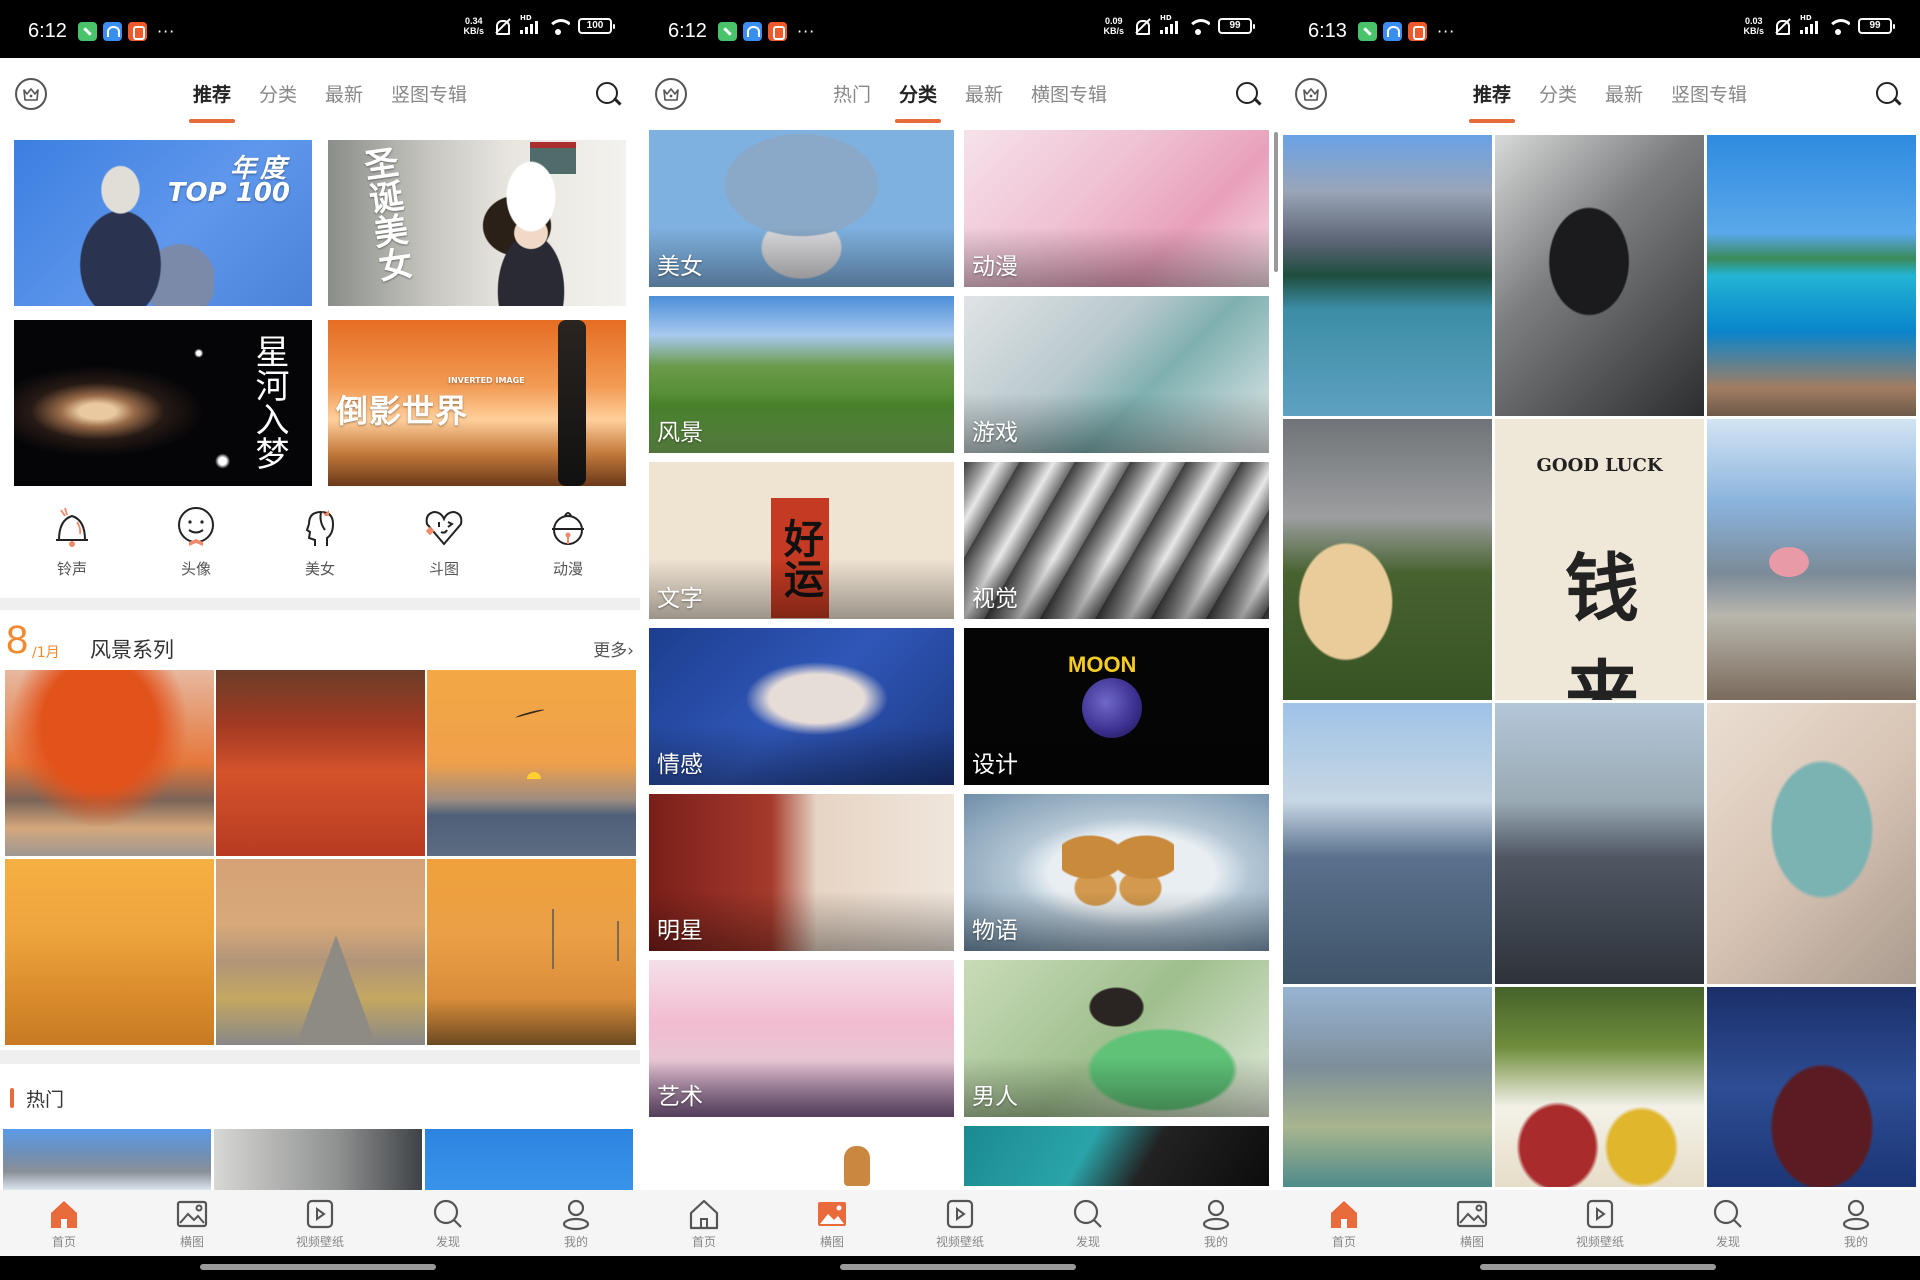 The image size is (1920, 1280). Describe the element at coordinates (1116, 374) in the screenshot. I see `category-card-game: 游戏` at that location.